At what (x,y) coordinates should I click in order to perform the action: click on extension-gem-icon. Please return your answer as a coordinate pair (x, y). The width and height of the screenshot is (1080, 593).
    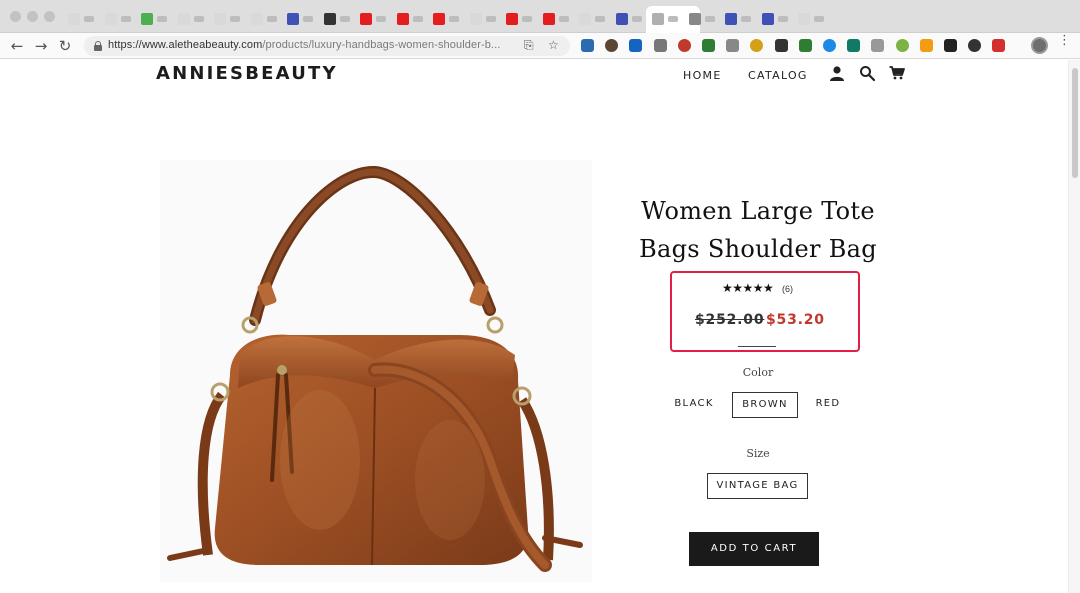
    Looking at the image, I should click on (757, 45).